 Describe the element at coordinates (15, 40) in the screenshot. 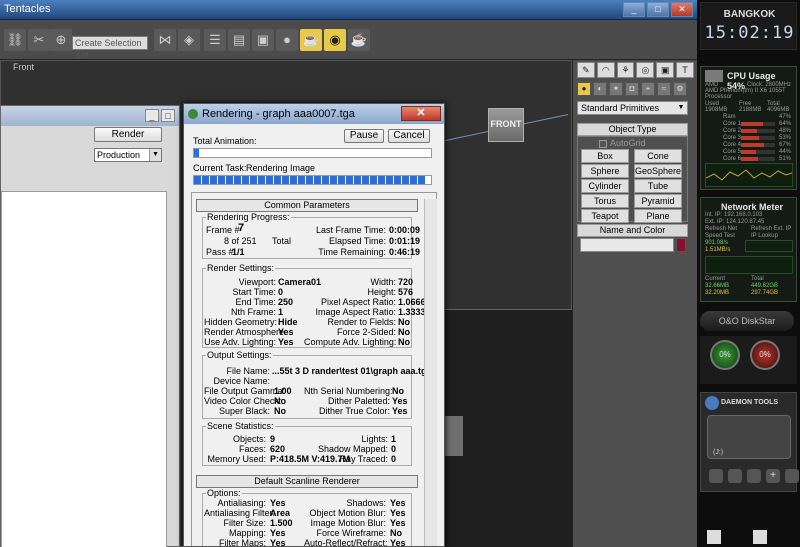

I see `link-icon: ⛓` at that location.